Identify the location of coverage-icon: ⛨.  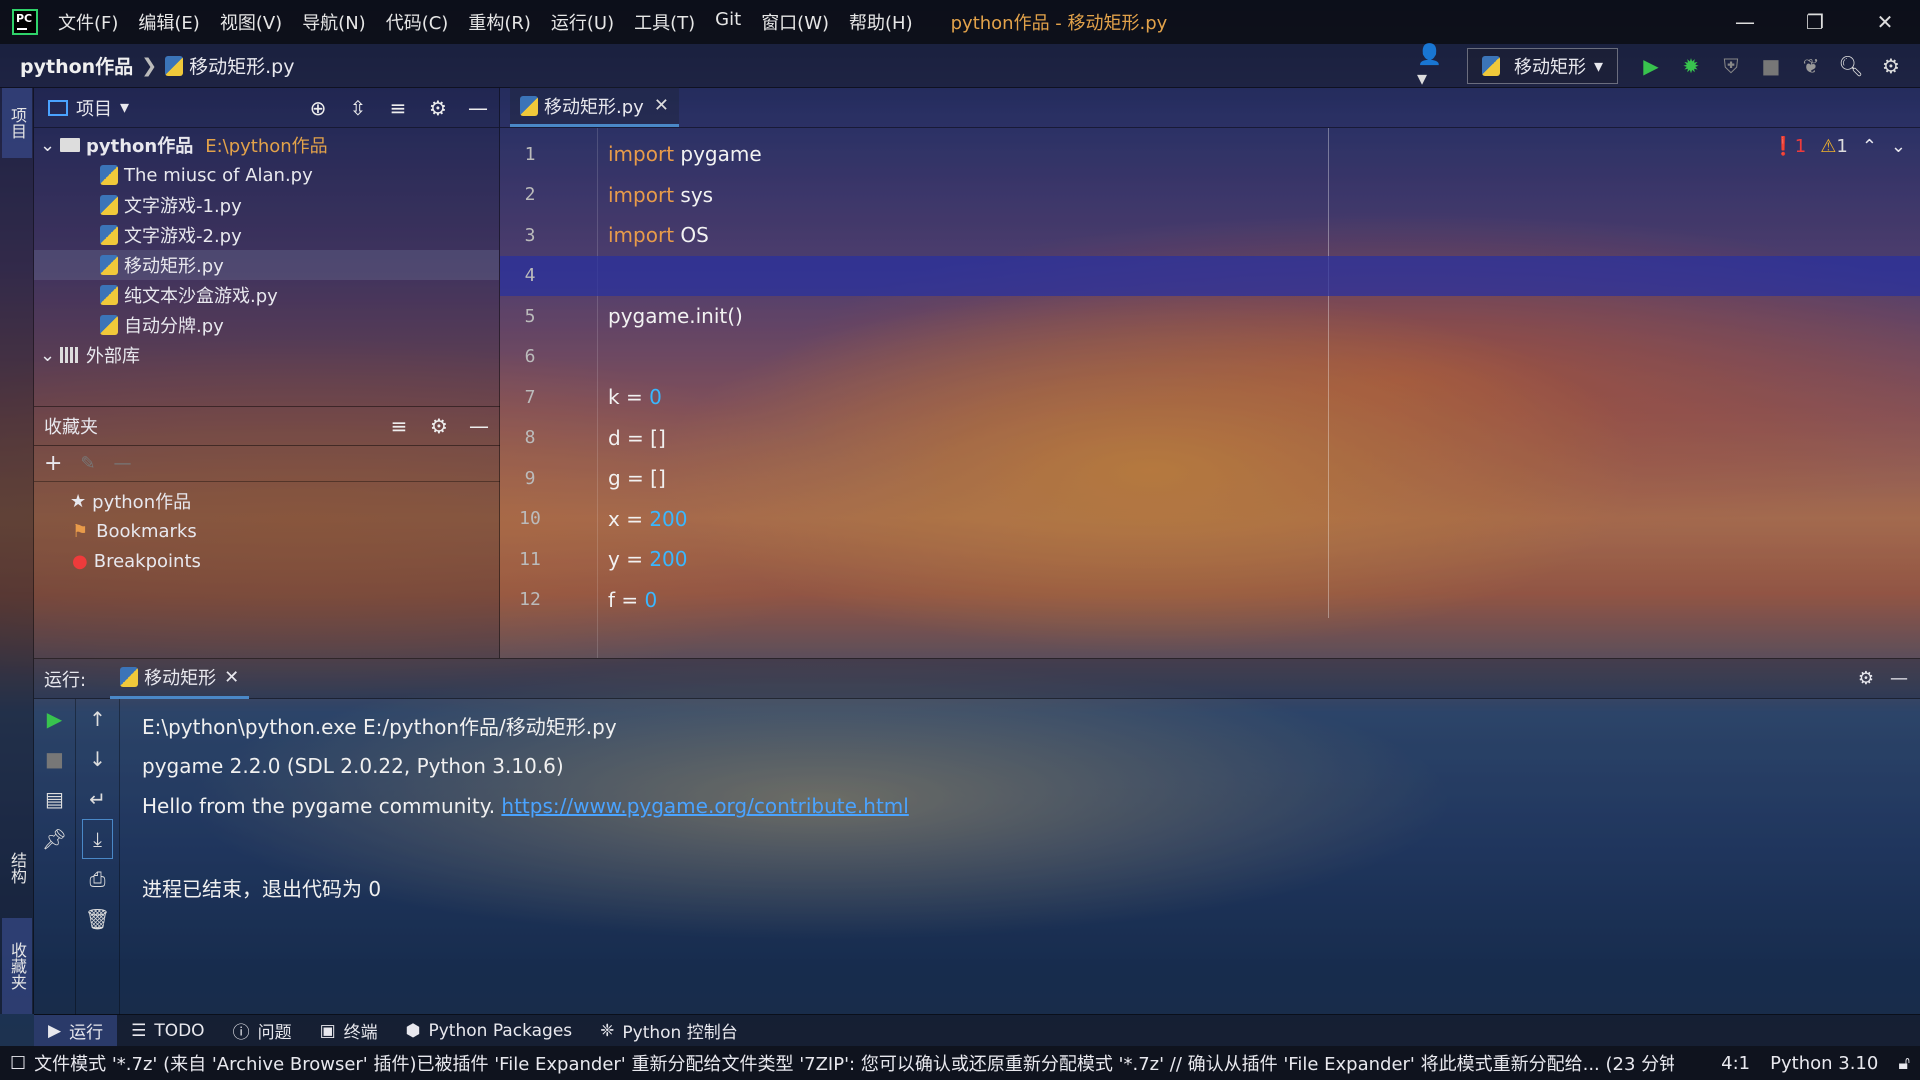
(1731, 66).